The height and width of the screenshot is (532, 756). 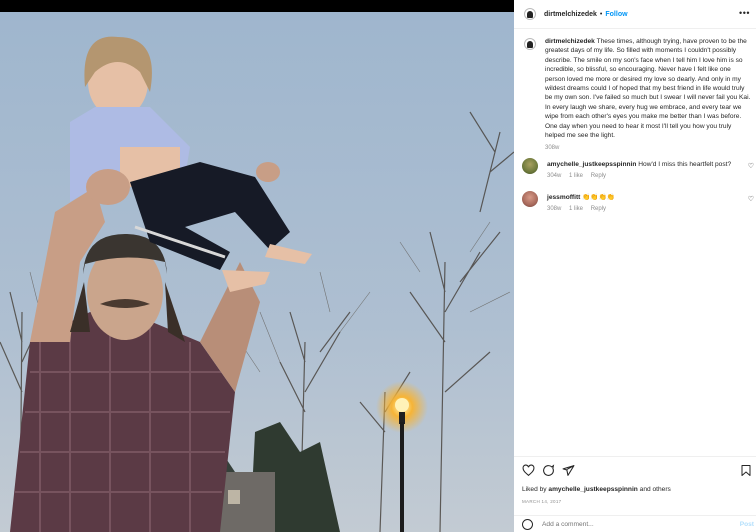 I want to click on post-comment-button: Post, so click(x=747, y=524).